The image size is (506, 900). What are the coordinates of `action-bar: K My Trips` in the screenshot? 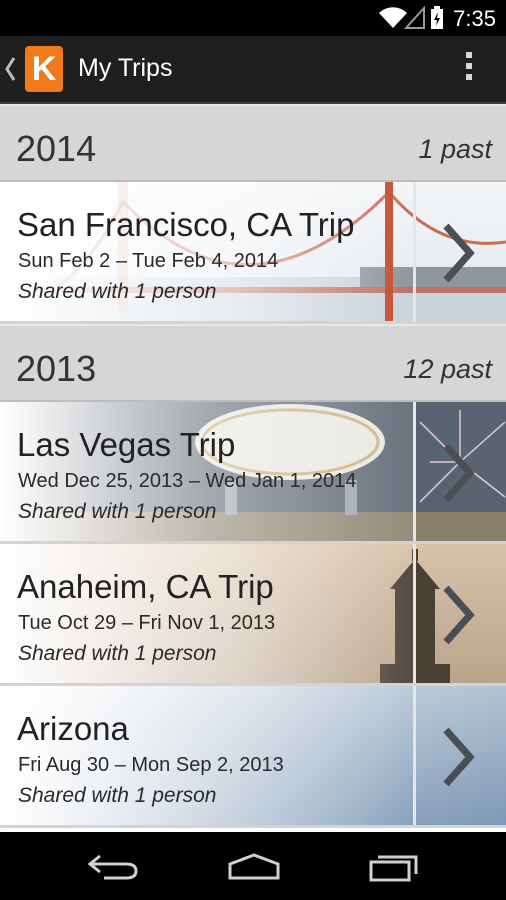 It's located at (253, 70).